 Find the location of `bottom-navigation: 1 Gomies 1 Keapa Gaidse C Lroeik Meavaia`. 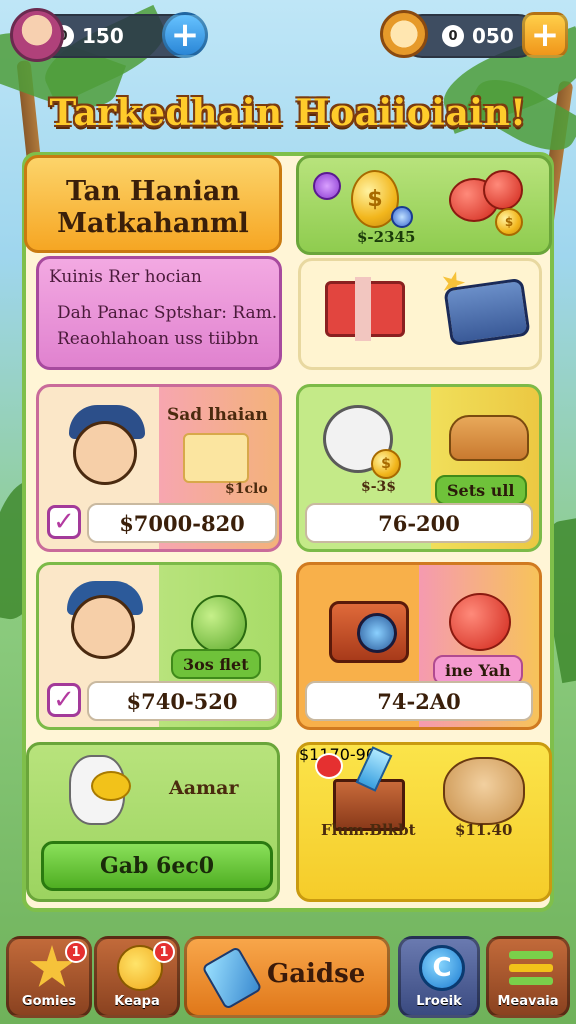

bottom-navigation: 1 Gomies 1 Keapa Gaidse C Lroeik Meavaia is located at coordinates (288, 977).